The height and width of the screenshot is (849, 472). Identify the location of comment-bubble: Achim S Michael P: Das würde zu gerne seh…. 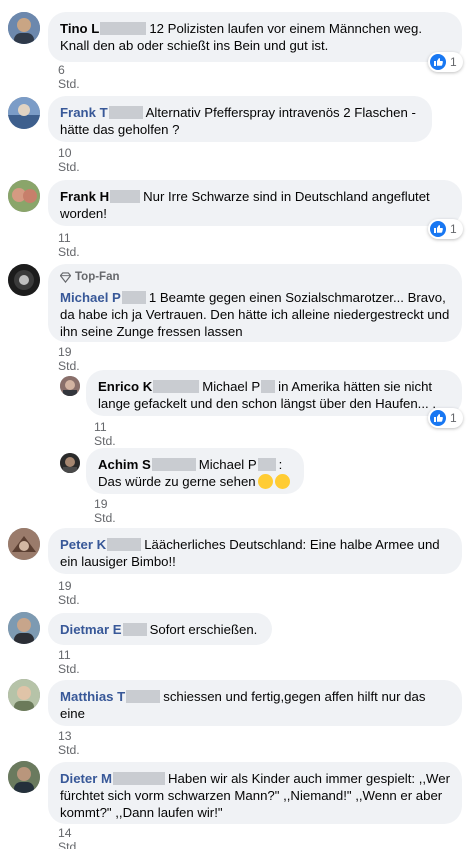
(195, 471).